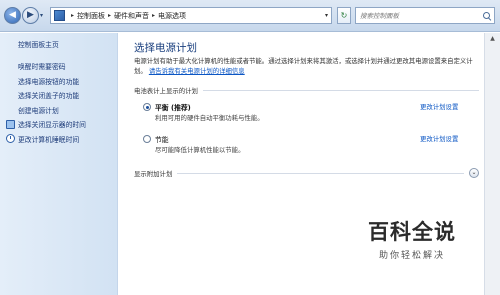 Image resolution: width=500 pixels, height=295 pixels. Describe the element at coordinates (474, 173) in the screenshot. I see `expand-chevron-icon: ⌄` at that location.